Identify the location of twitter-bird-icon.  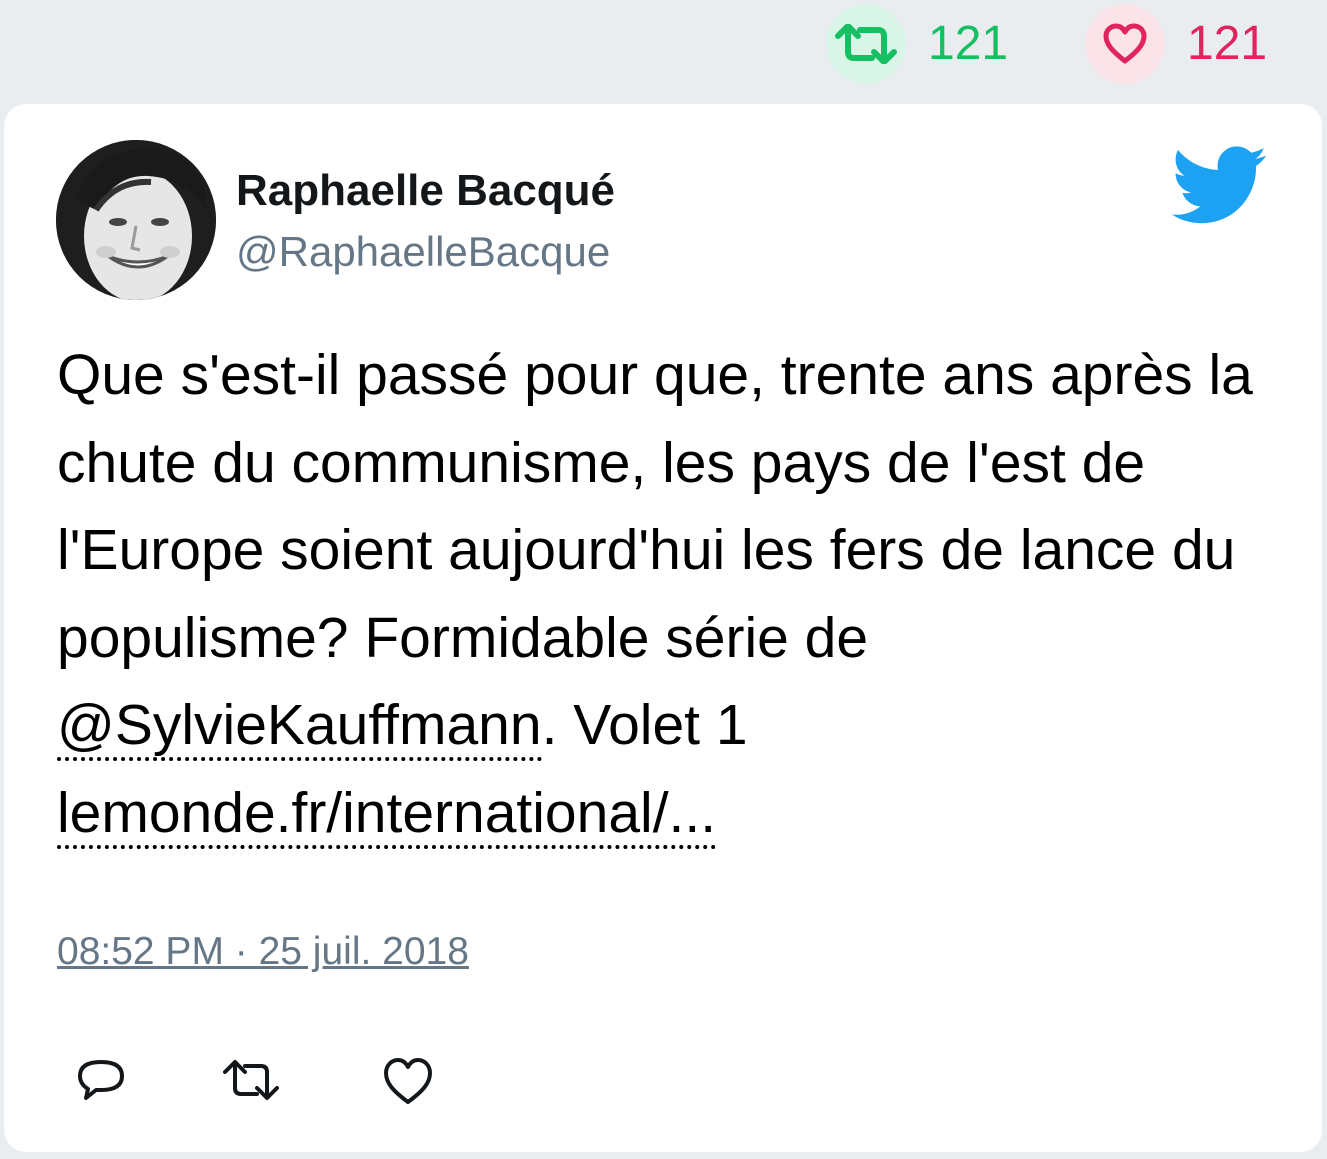
(1219, 188).